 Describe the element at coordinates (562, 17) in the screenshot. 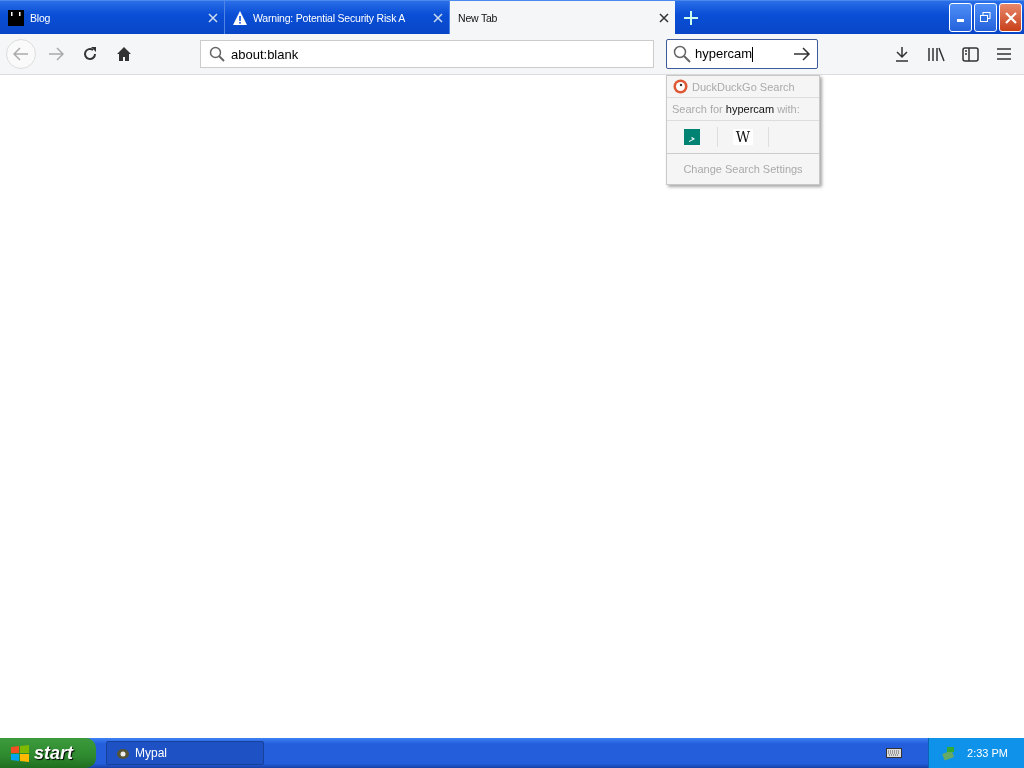

I see `browser-tab: New Tab` at that location.